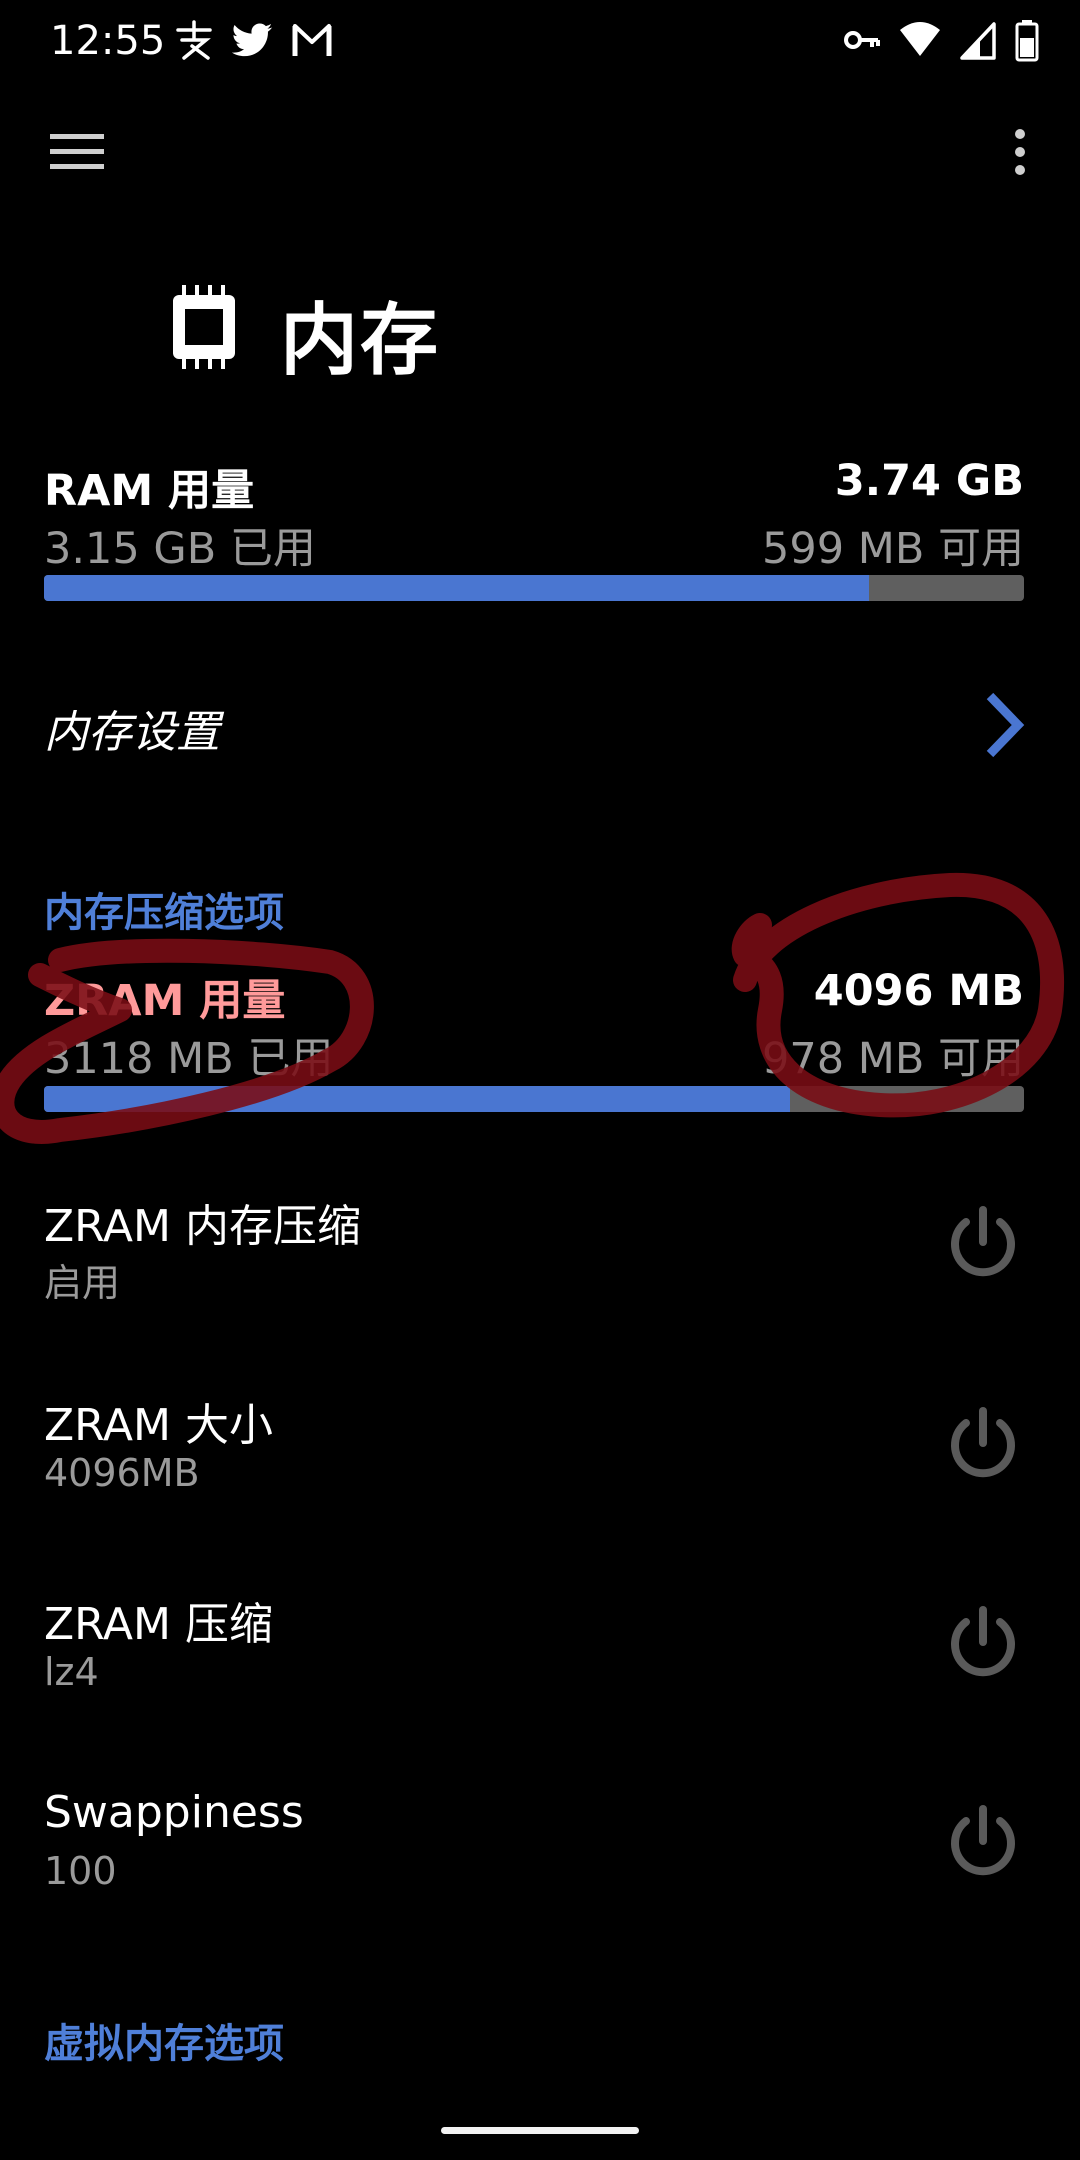 The width and height of the screenshot is (1080, 2160). Describe the element at coordinates (174, 1812) in the screenshot. I see `item-title: Swappiness` at that location.